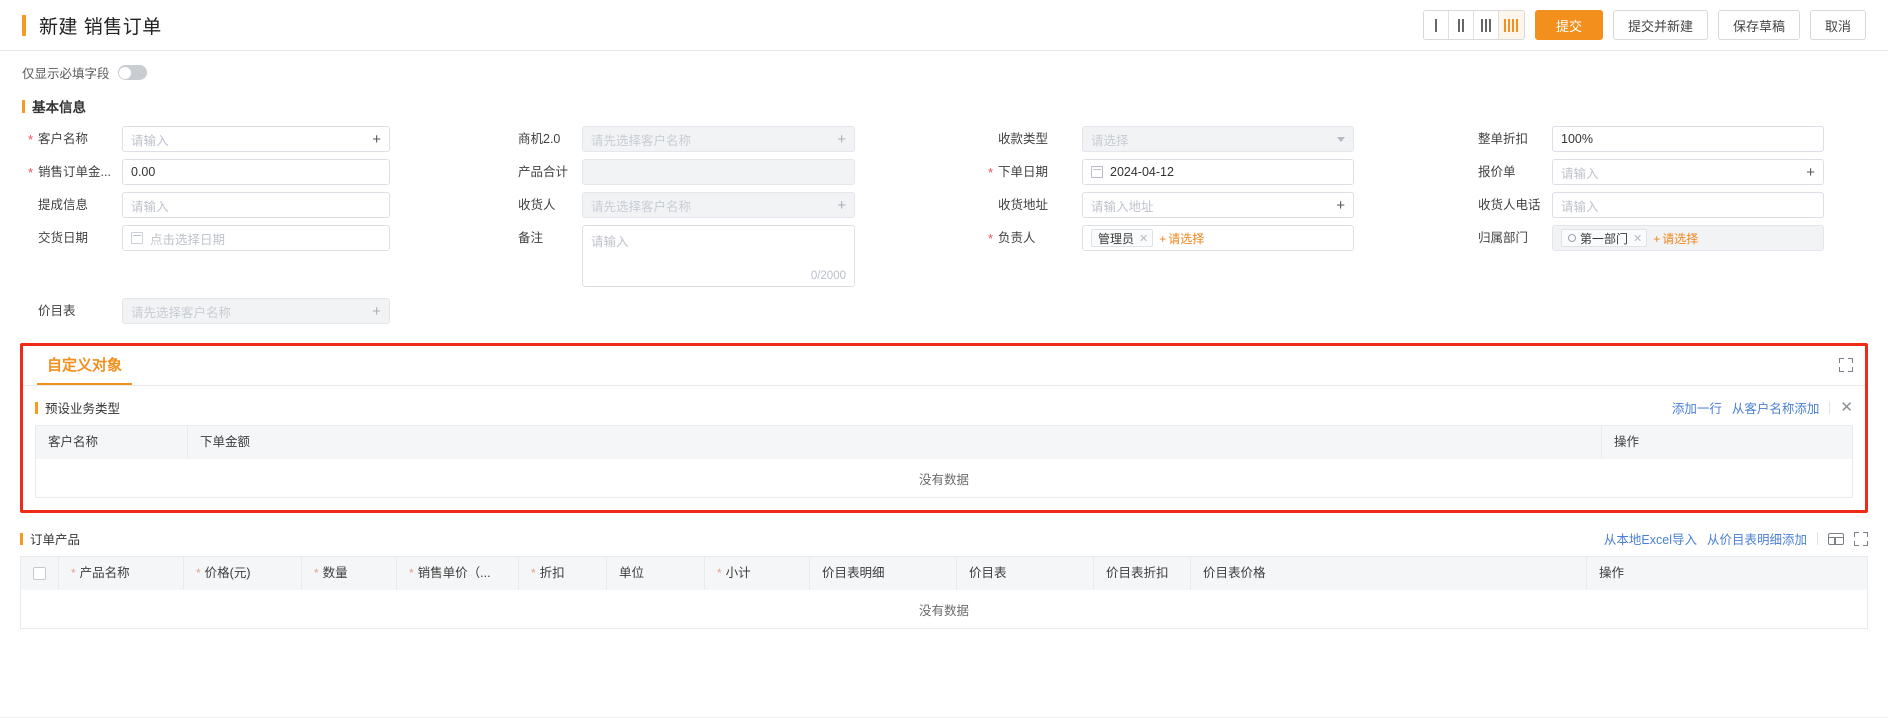 The height and width of the screenshot is (718, 1888). Describe the element at coordinates (1688, 205) in the screenshot. I see `consignee-phone-input: 请输入` at that location.